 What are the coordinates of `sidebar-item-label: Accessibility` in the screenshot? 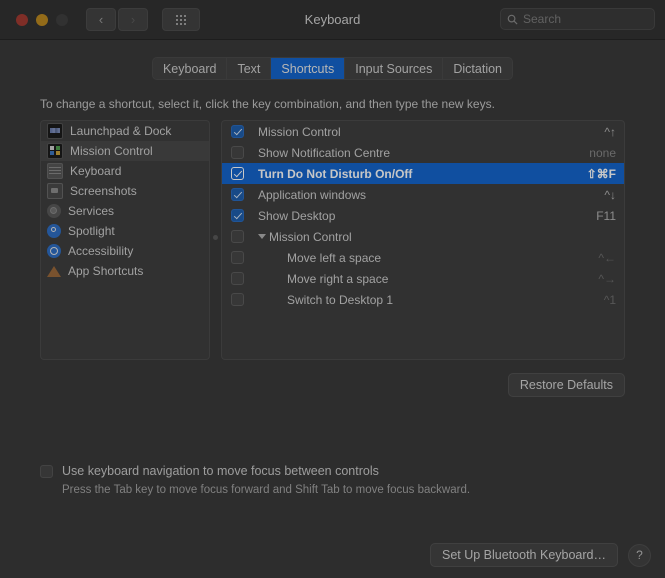 It's located at (101, 251).